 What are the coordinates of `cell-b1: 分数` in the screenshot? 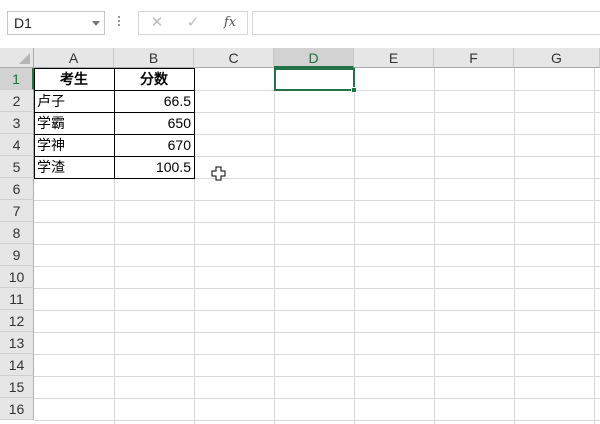 It's located at (154, 79).